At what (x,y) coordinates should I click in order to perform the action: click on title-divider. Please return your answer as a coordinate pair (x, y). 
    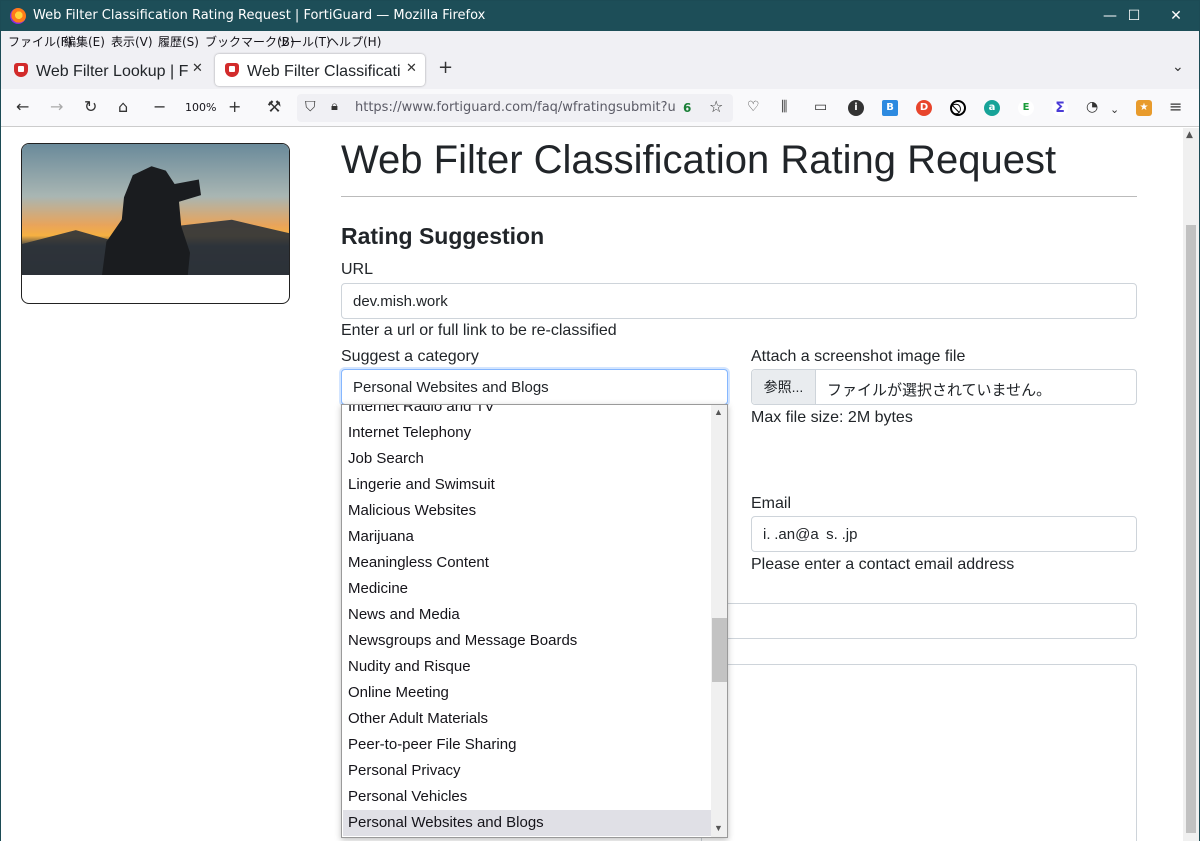
    Looking at the image, I should click on (739, 196).